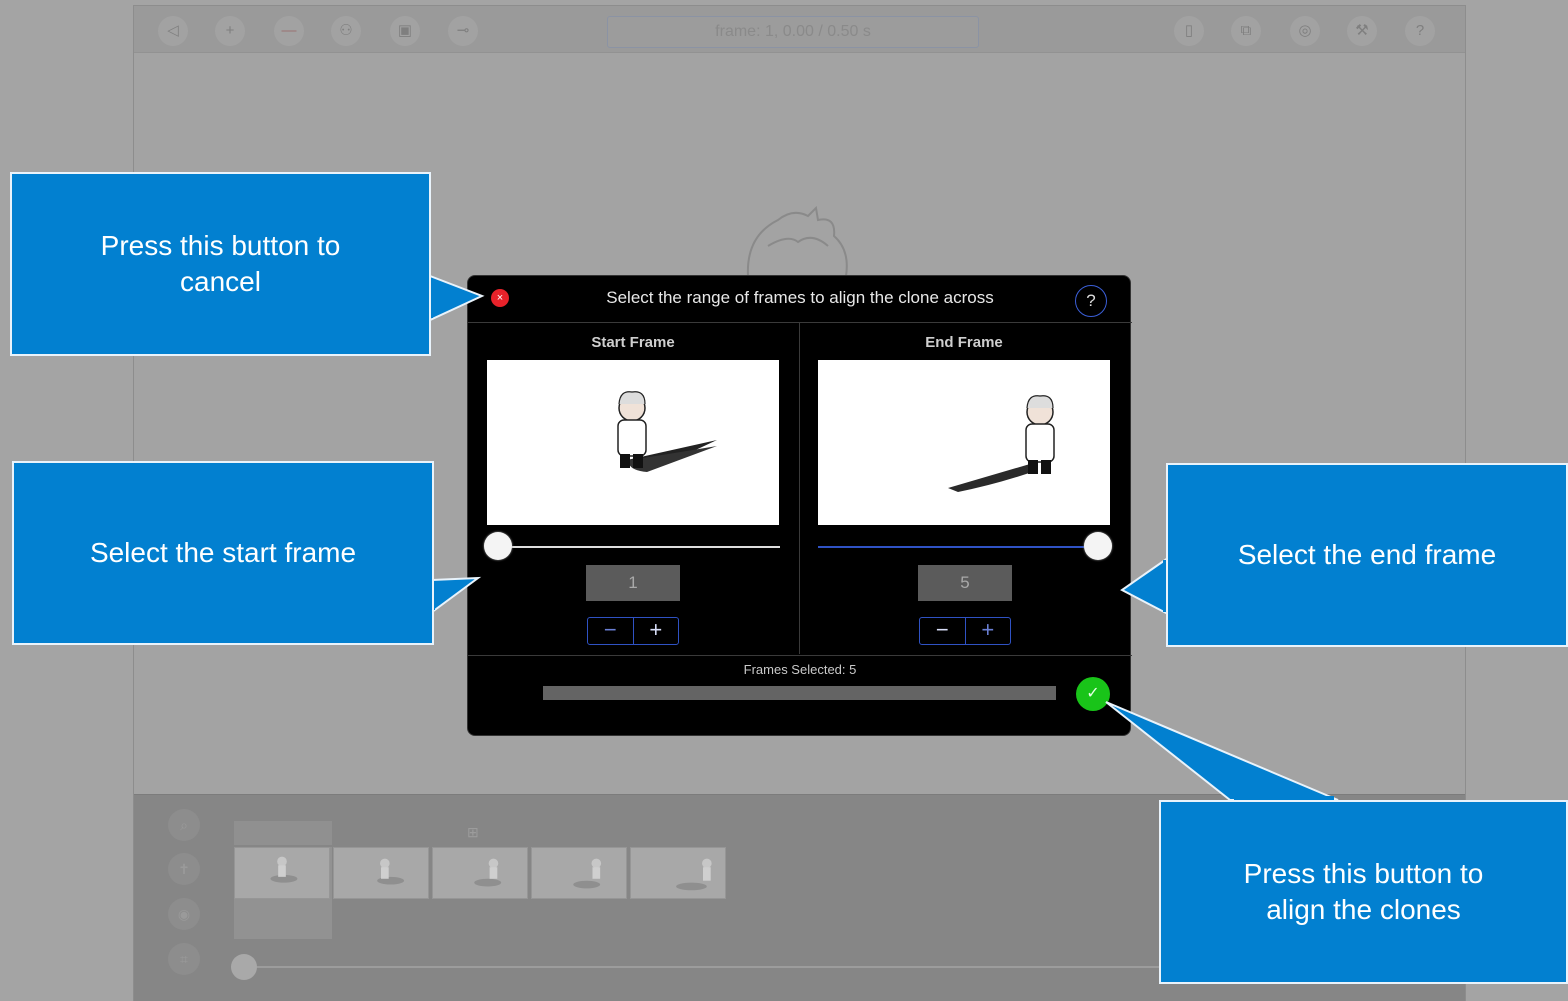 The image size is (1568, 1001). I want to click on end-frame-callout-text: Select the end frame, so click(1367, 554).